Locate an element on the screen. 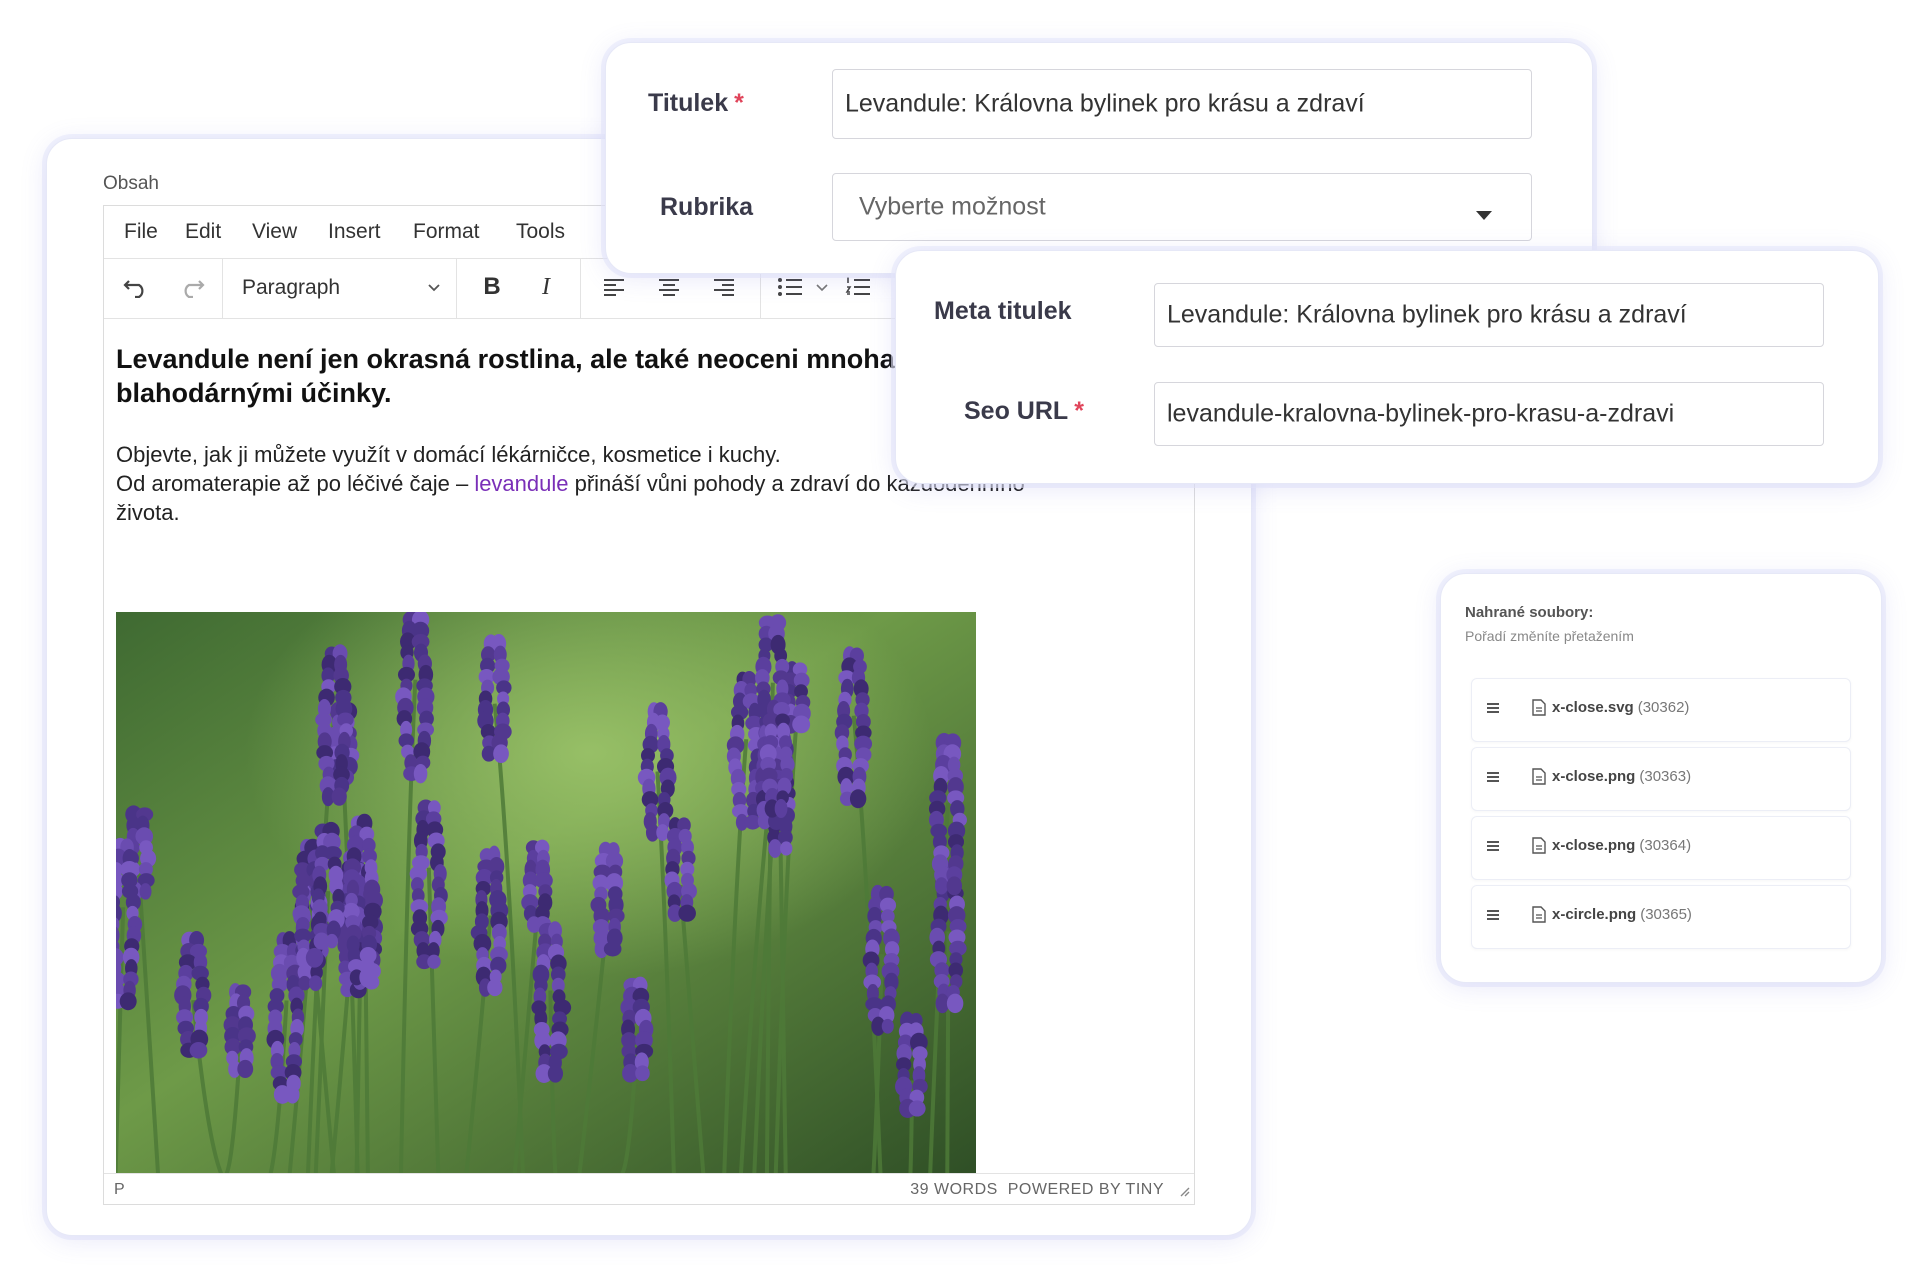  menu-format: Format is located at coordinates (446, 232).